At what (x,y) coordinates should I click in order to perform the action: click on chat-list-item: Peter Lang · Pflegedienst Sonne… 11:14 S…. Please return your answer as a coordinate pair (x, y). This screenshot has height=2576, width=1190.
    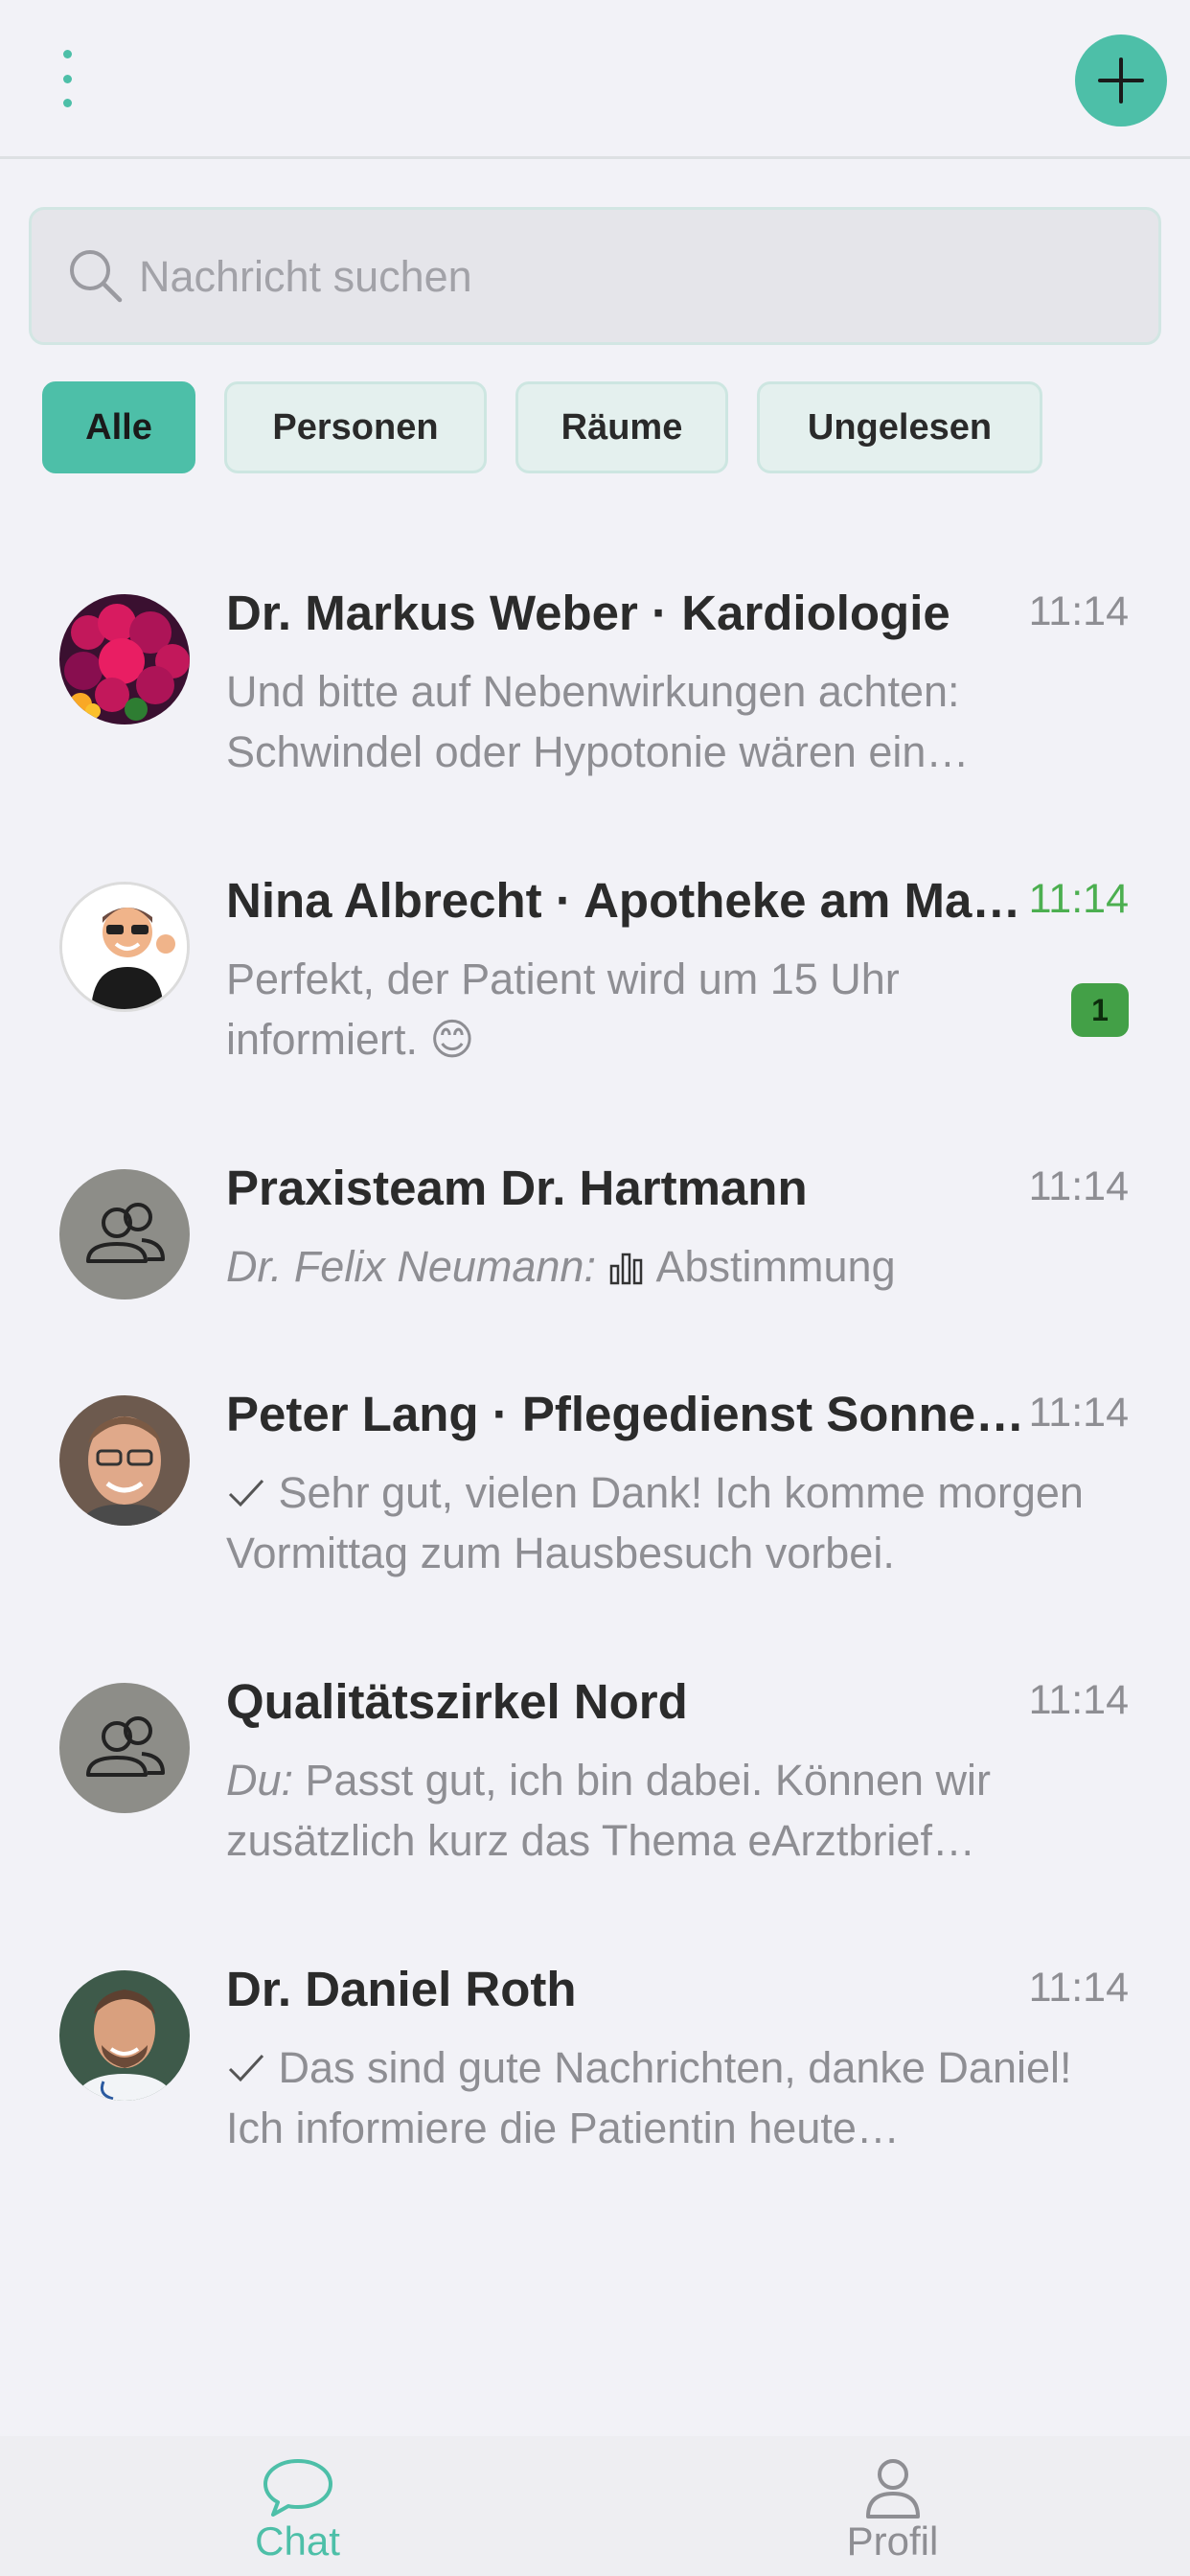
    Looking at the image, I should click on (595, 1481).